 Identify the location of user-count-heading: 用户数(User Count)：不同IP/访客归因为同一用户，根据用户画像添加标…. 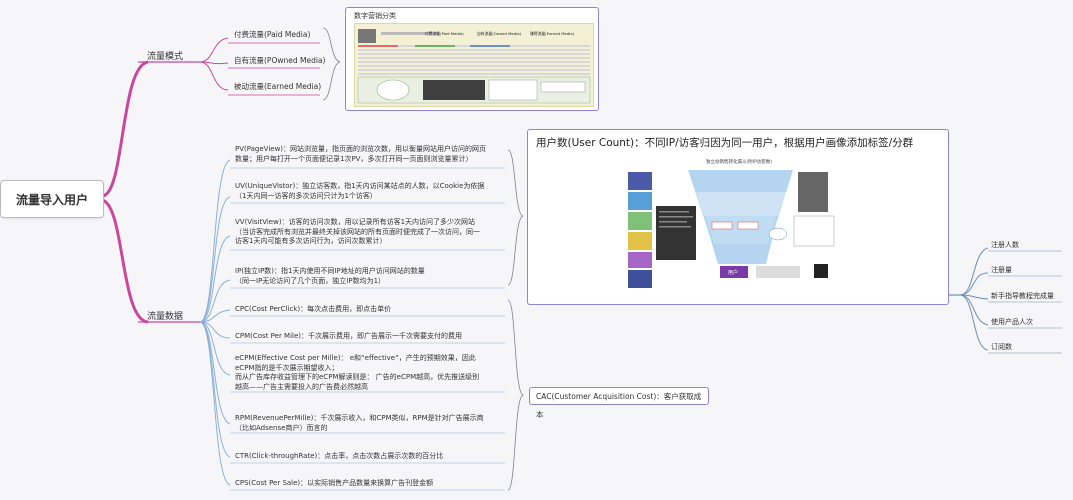
(725, 143).